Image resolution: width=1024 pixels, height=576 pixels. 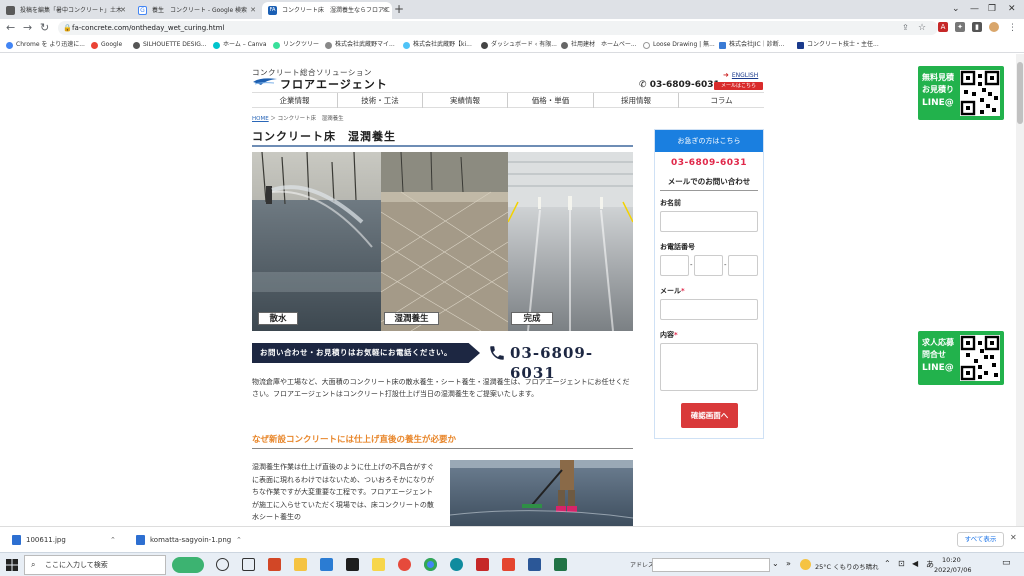 What do you see at coordinates (240, 45) in the screenshot?
I see `bookmark-item: ホーム – Canva` at bounding box center [240, 45].